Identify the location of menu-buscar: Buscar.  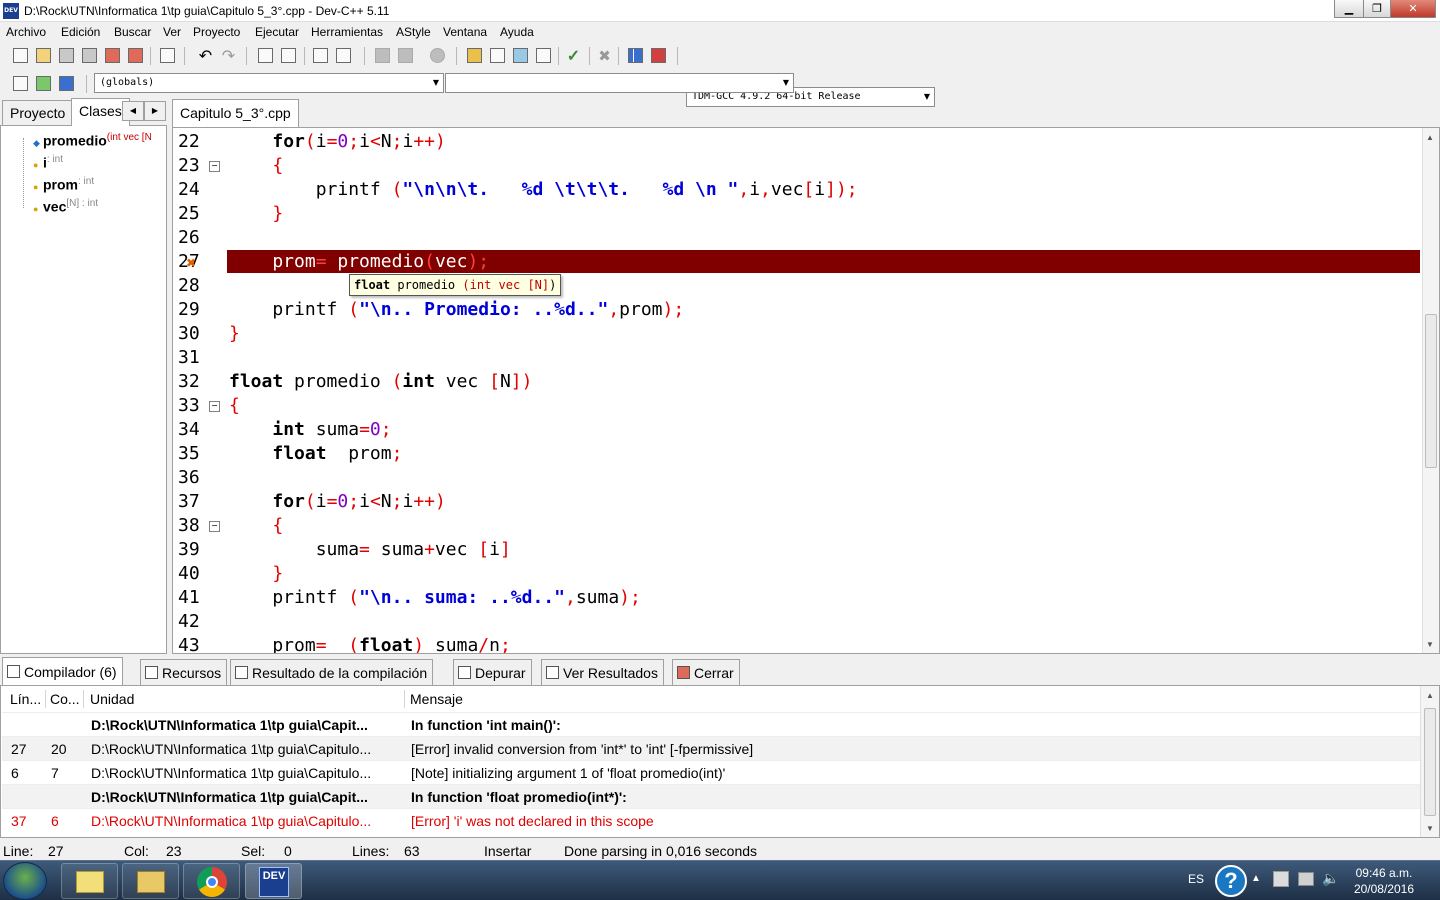
(132, 32).